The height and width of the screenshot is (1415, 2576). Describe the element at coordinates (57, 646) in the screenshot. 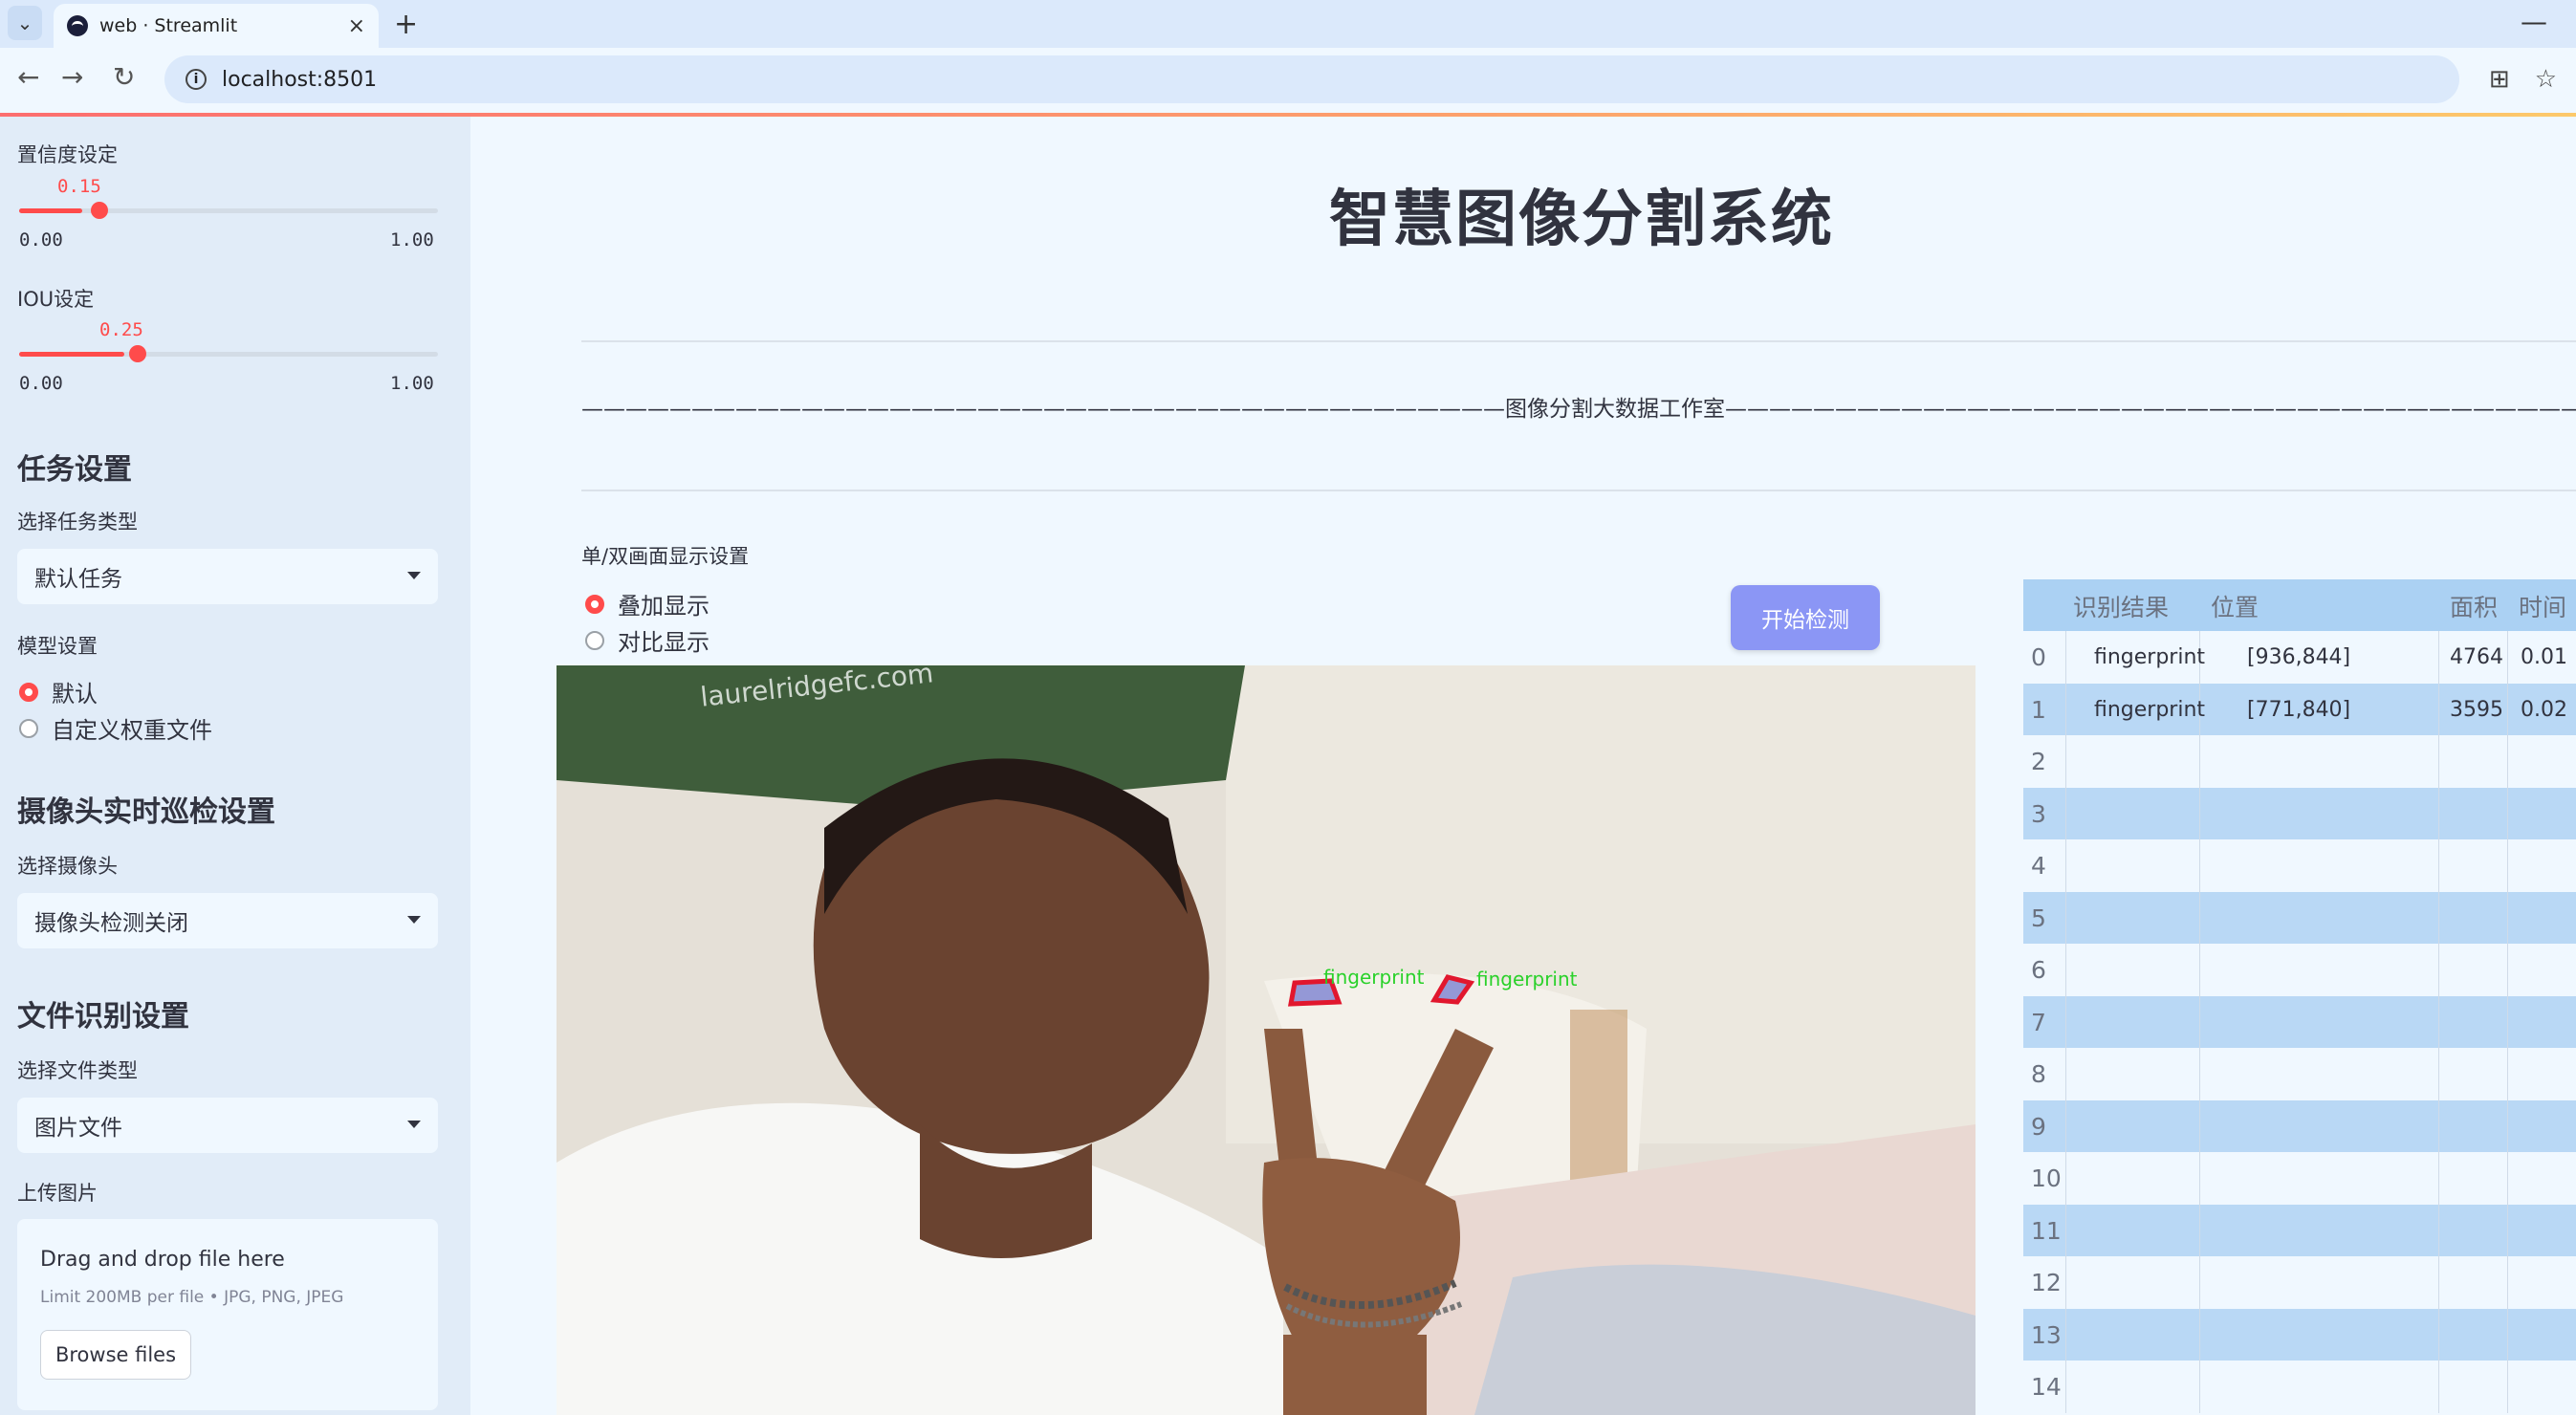

I see `model-settings-label: 模型设置` at that location.